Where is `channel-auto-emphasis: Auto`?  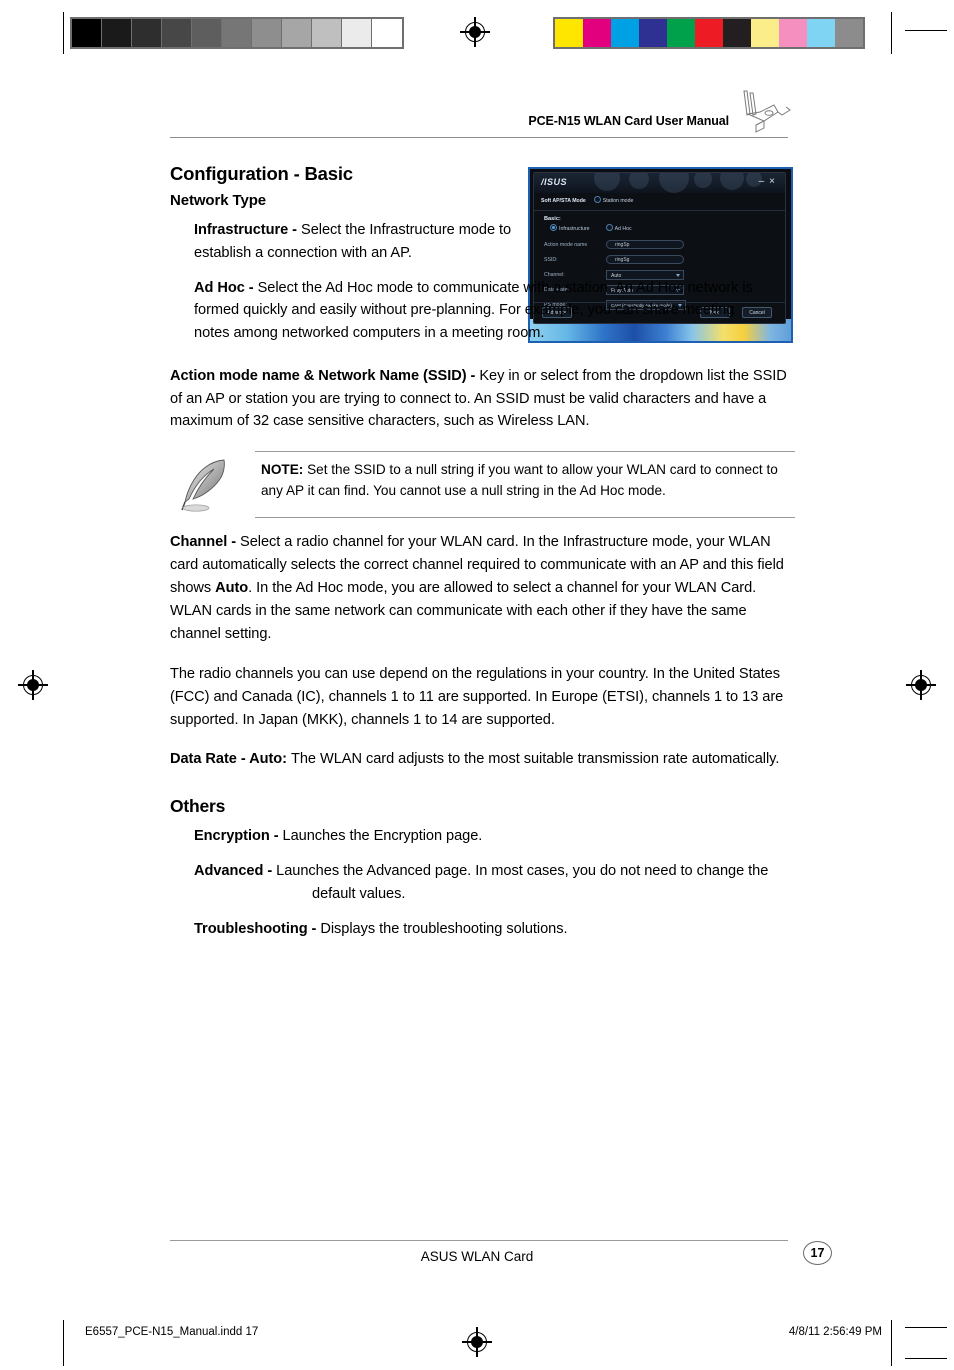
channel-auto-emphasis: Auto is located at coordinates (232, 587).